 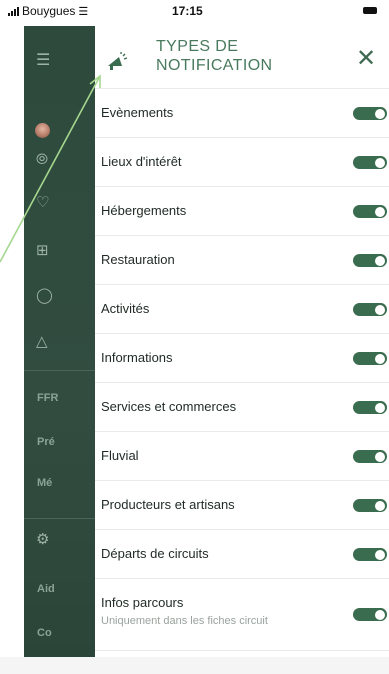 I want to click on compass-icon: ⦾, so click(x=42, y=159).